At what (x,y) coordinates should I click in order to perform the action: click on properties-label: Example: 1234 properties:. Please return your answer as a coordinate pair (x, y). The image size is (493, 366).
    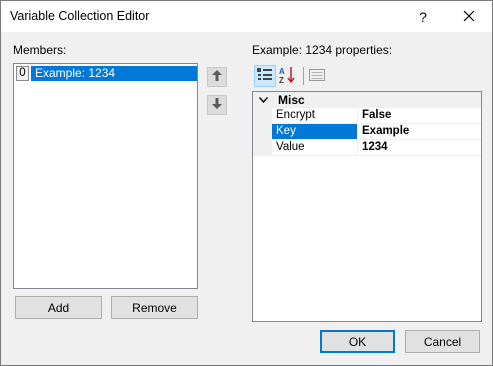
    Looking at the image, I should click on (322, 50).